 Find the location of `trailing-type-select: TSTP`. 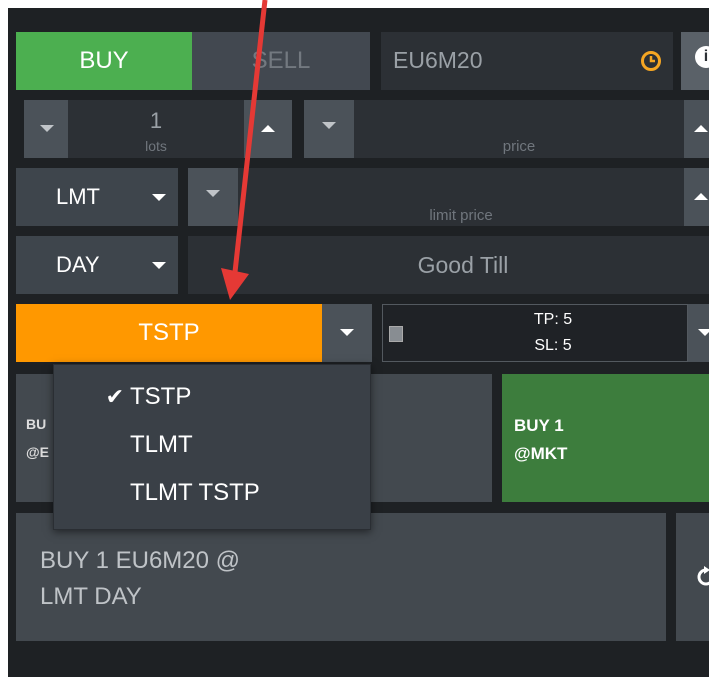

trailing-type-select: TSTP is located at coordinates (194, 333).